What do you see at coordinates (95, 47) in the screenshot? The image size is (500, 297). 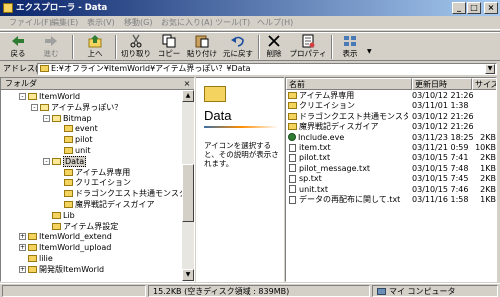 I see `up-button: 上へ` at bounding box center [95, 47].